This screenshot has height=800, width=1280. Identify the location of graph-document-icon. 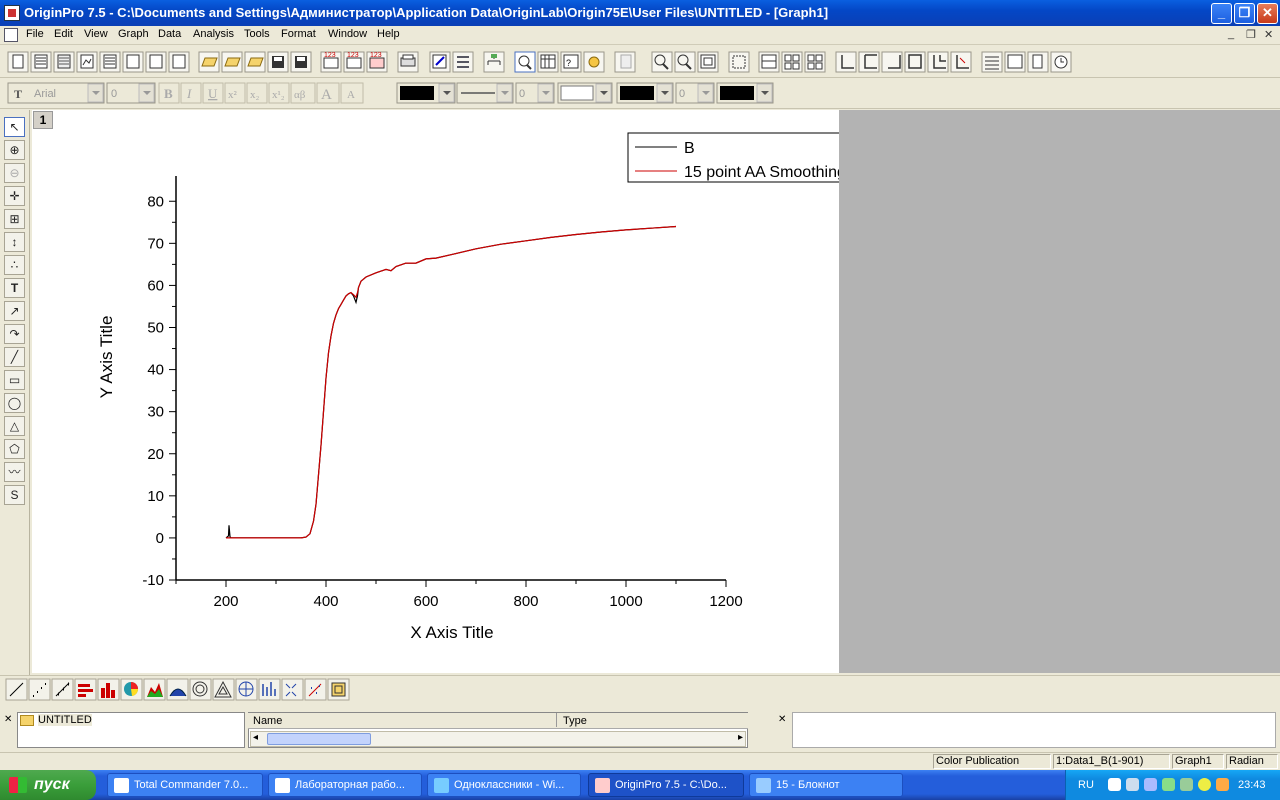
(11, 35).